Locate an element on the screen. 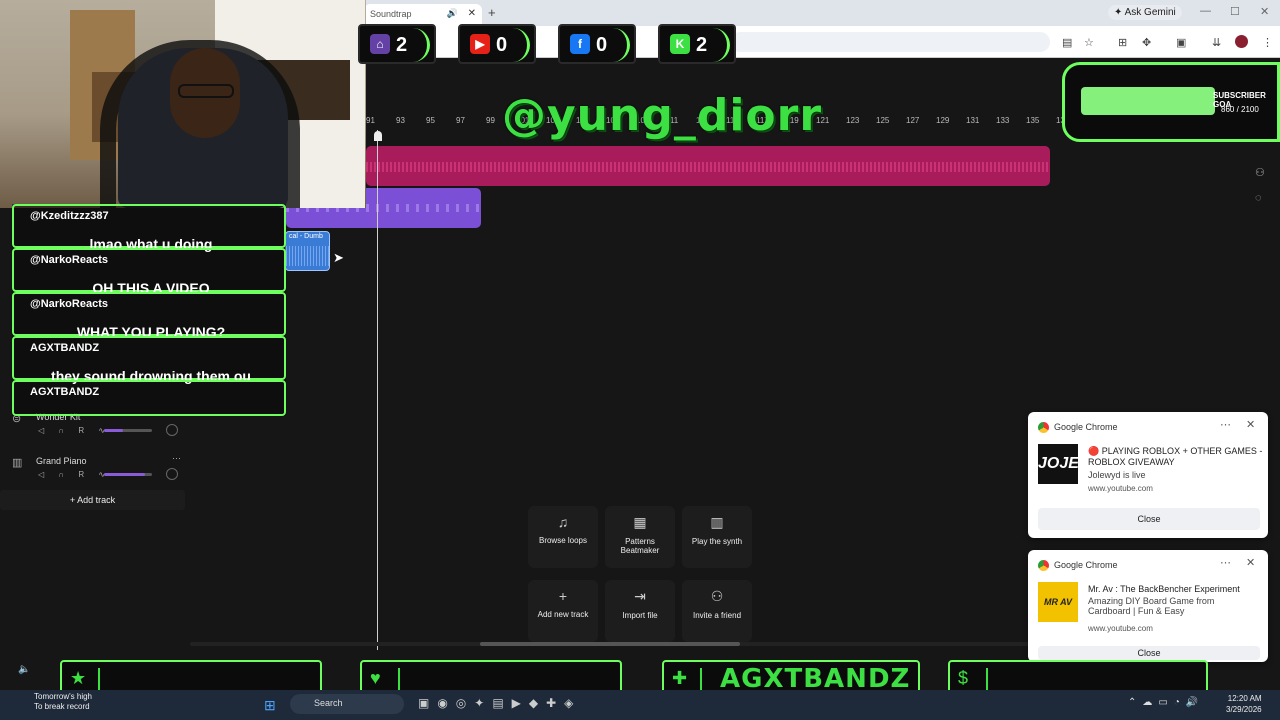  comment-icon: ◌ is located at coordinates (1258, 198).